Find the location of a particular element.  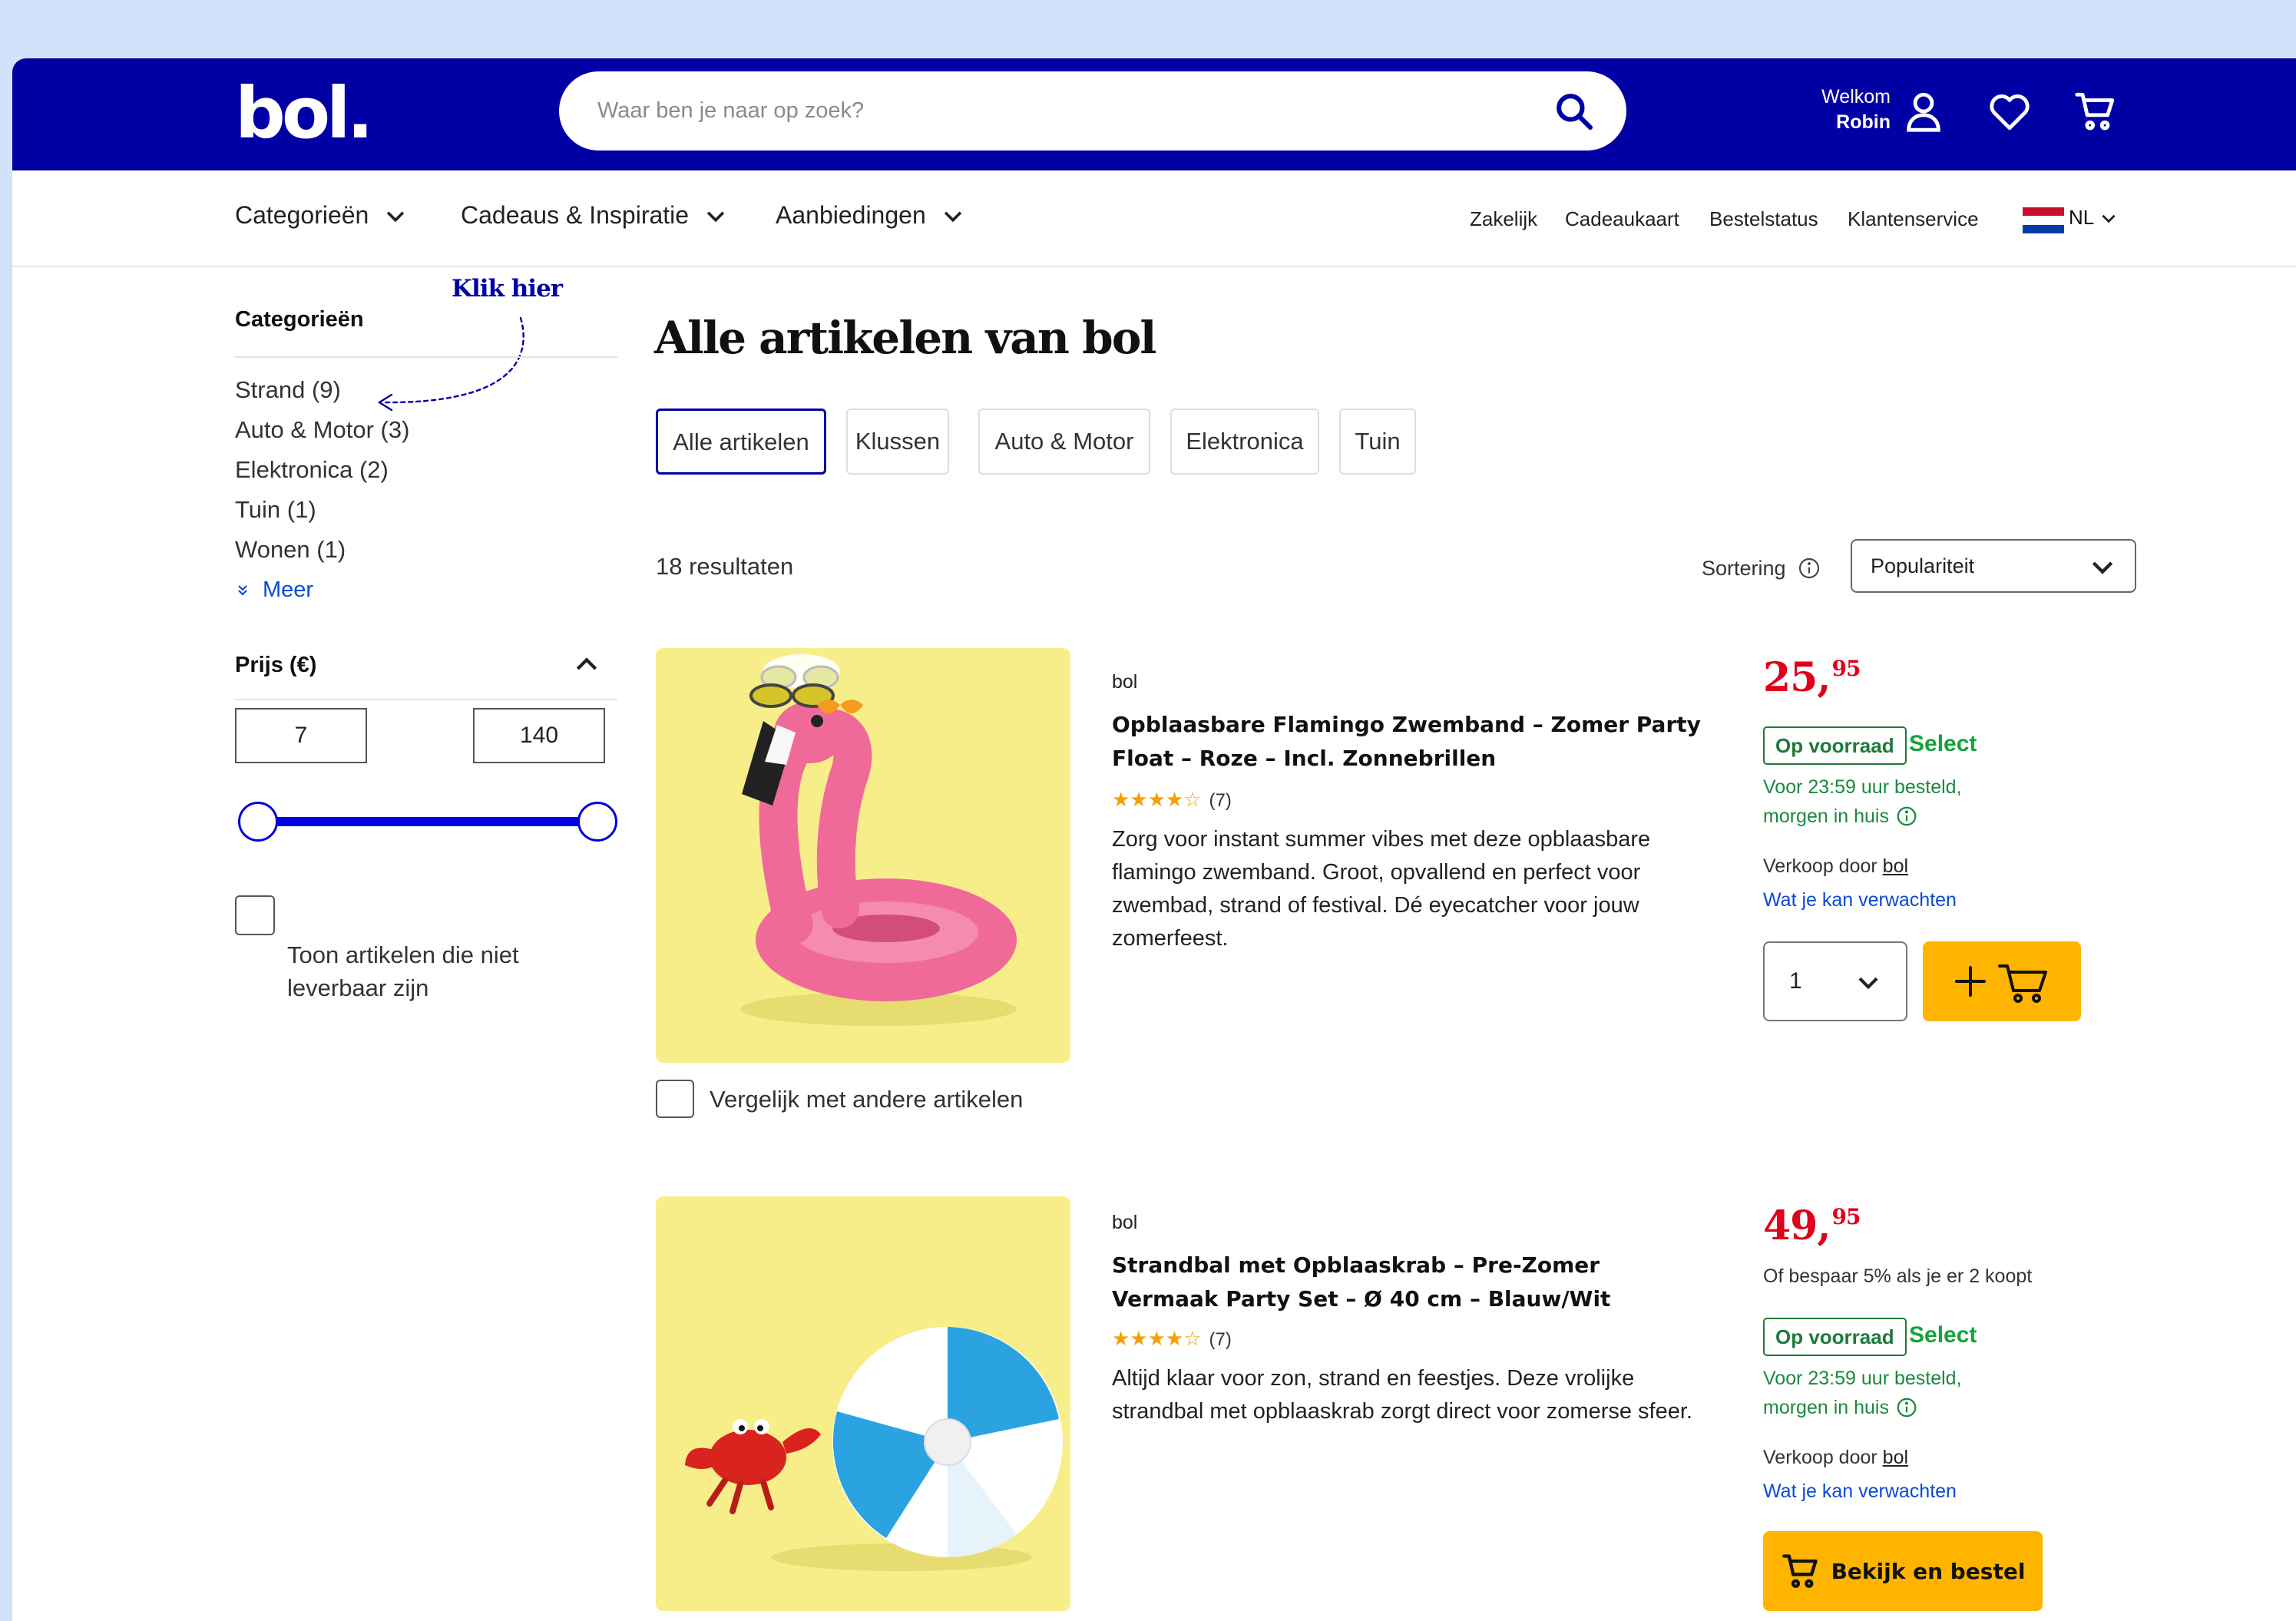

sidebar-category-strand: Strand (9) is located at coordinates (288, 390).